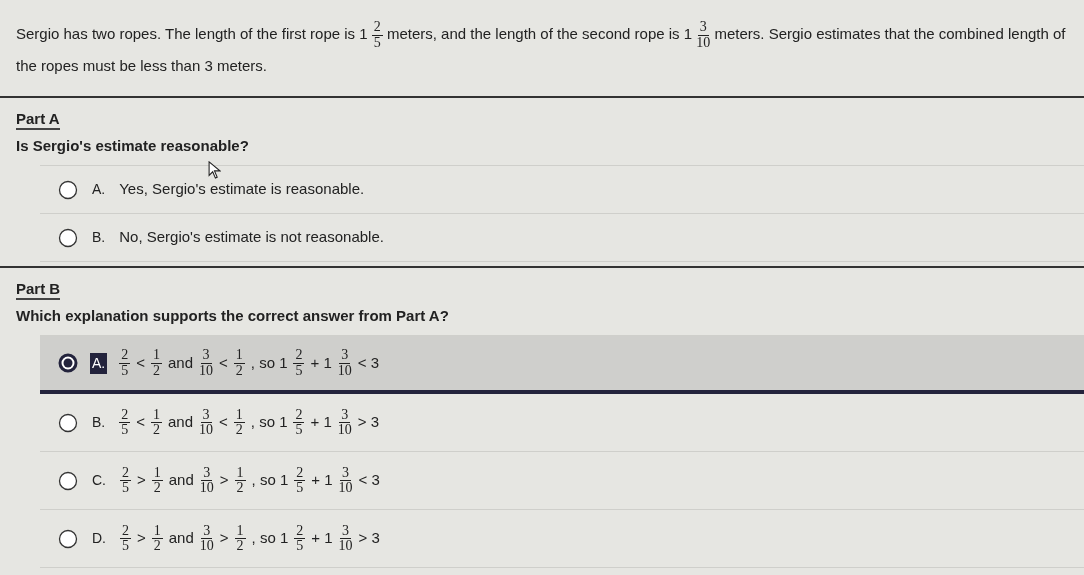 Image resolution: width=1084 pixels, height=575 pixels. Describe the element at coordinates (562, 190) in the screenshot. I see `answer-option: A. Yes, Sergio's estimate is reasonable.` at that location.